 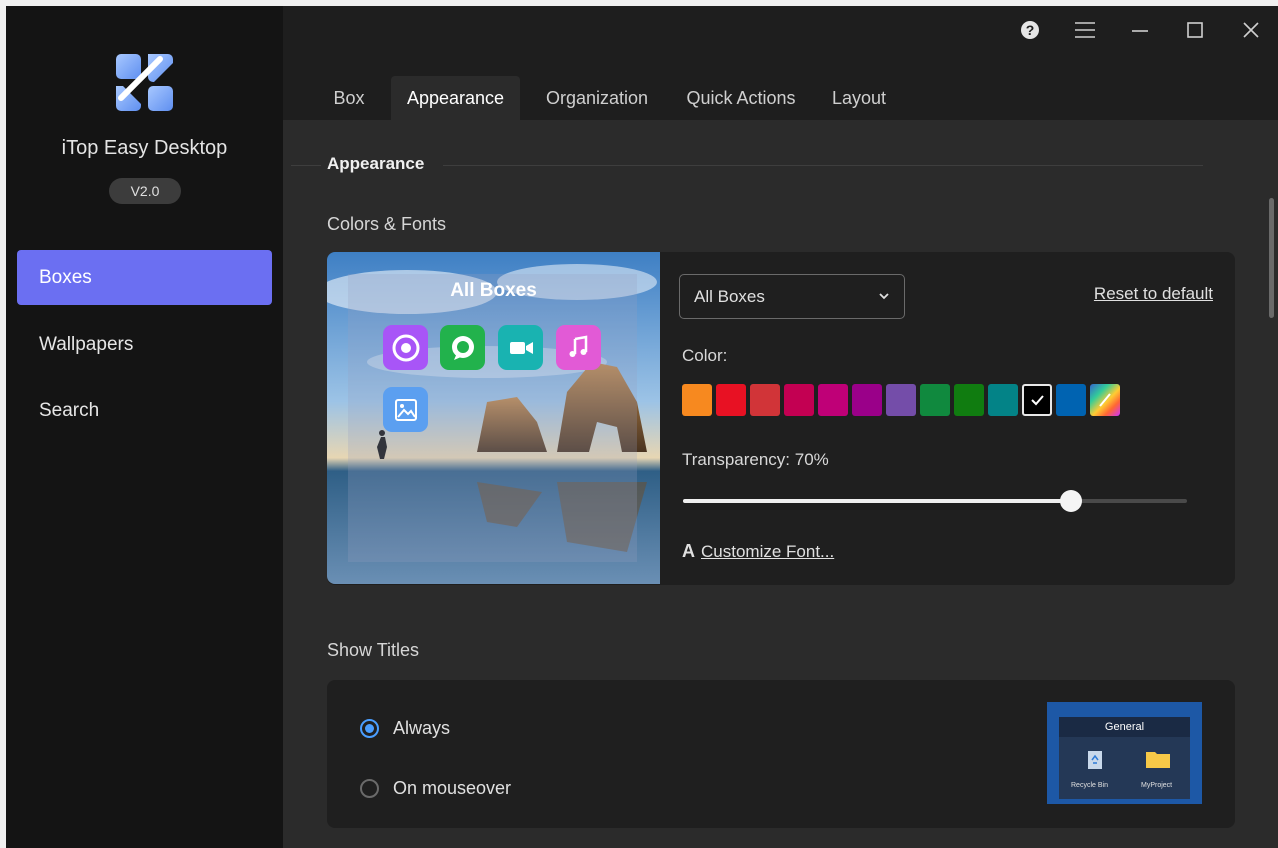 What do you see at coordinates (349, 98) in the screenshot?
I see `tab-box: Box` at bounding box center [349, 98].